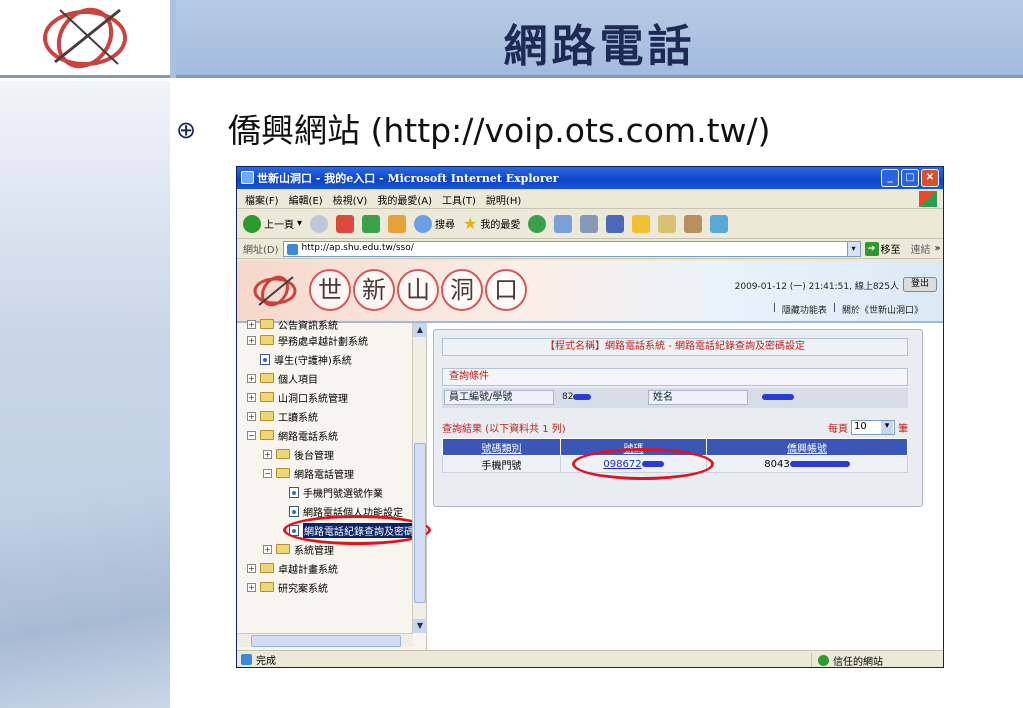  What do you see at coordinates (577, 397) in the screenshot?
I see `emp-id-value: 82` at bounding box center [577, 397].